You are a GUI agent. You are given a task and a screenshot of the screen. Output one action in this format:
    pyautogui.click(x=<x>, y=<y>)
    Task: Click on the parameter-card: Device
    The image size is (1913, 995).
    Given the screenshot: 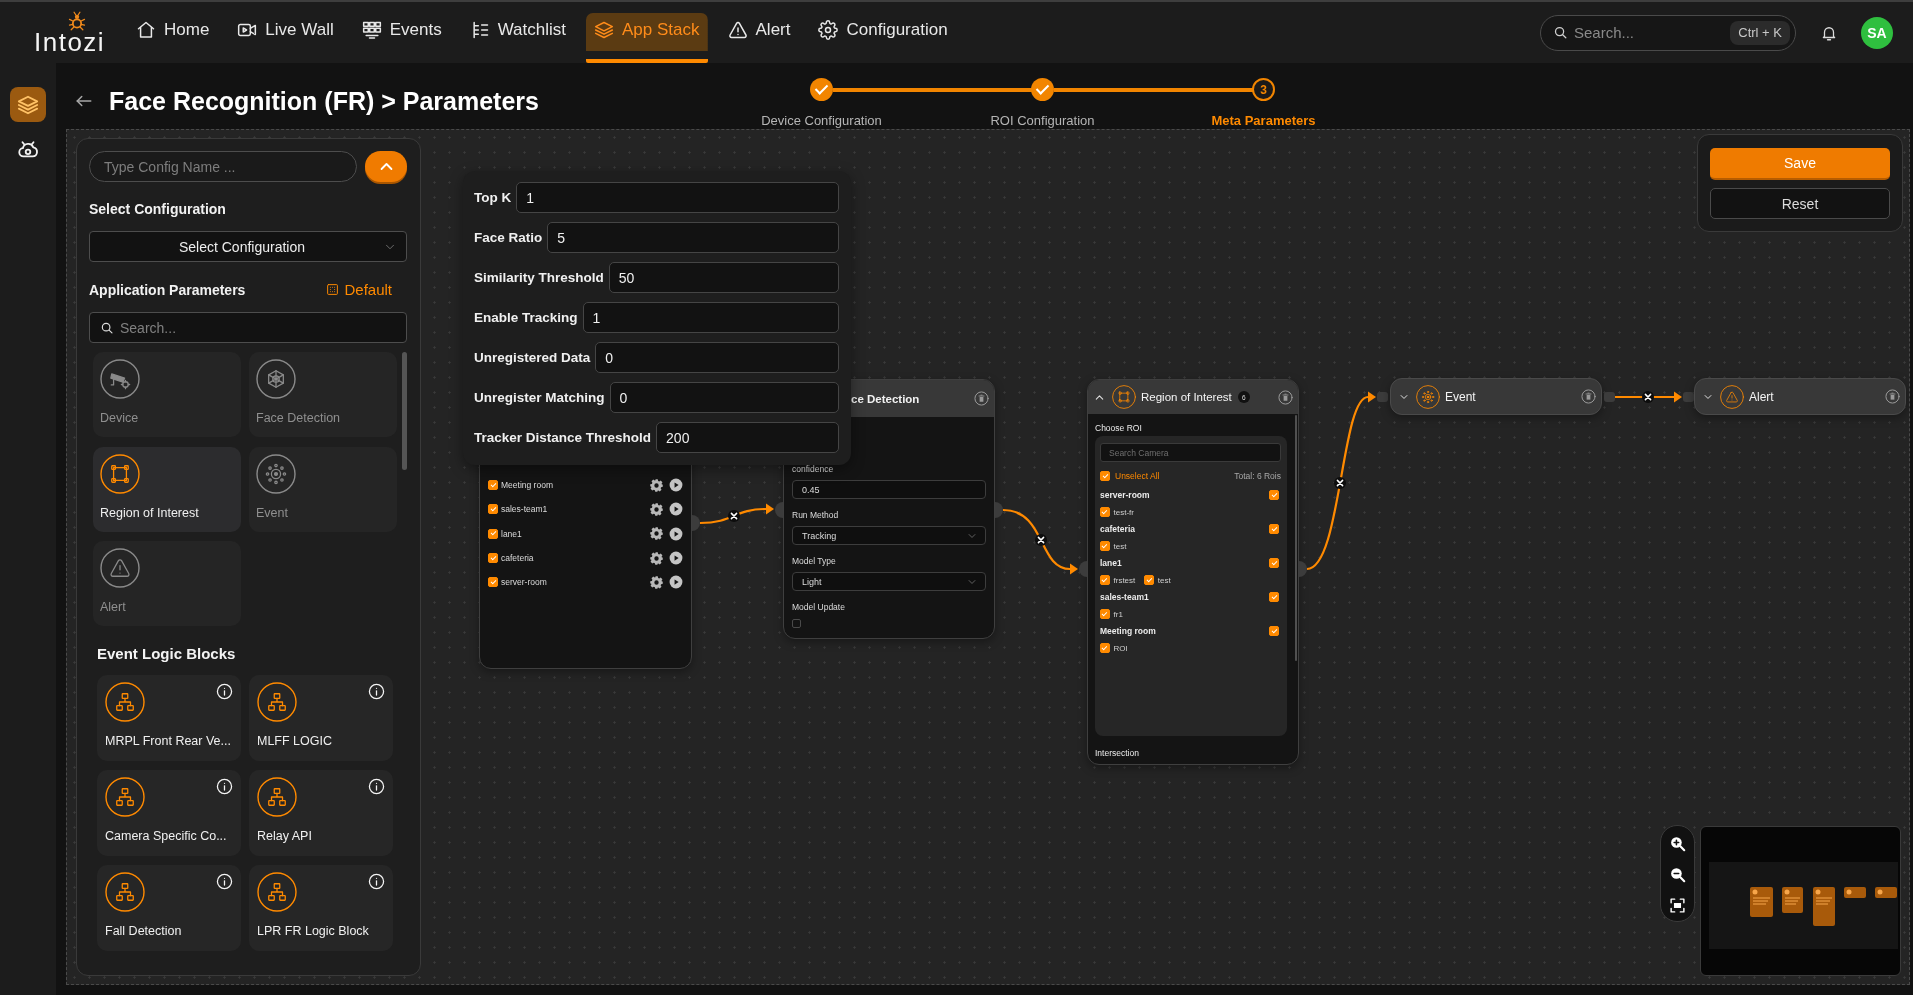 What is the action you would take?
    pyautogui.click(x=167, y=394)
    